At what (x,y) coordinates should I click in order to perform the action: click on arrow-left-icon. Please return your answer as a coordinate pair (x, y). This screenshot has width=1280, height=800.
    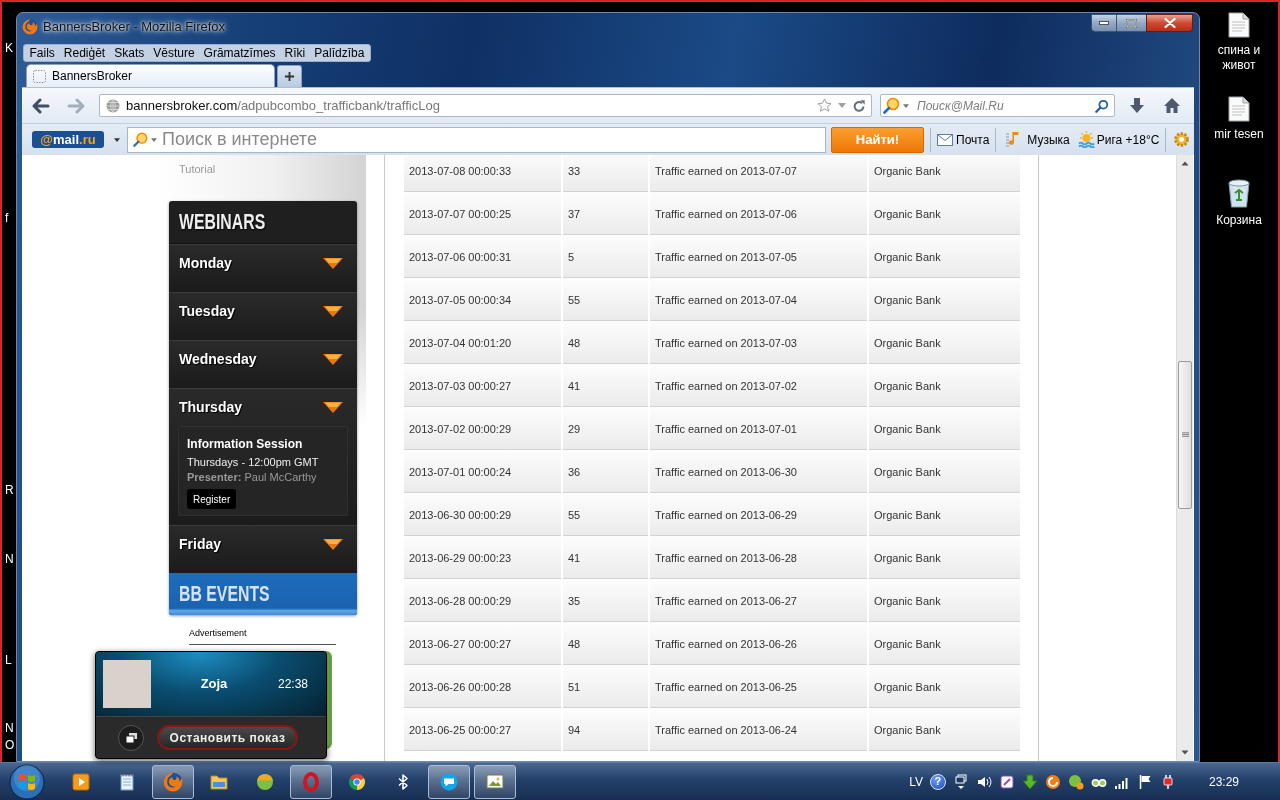
    Looking at the image, I should click on (41, 105).